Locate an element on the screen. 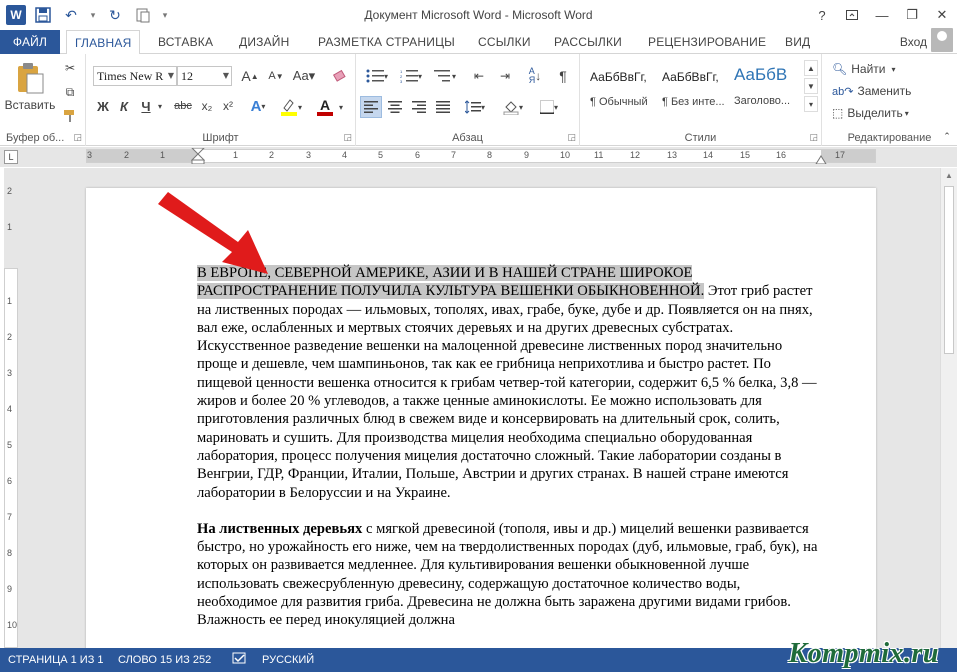 This screenshot has width=957, height=672. vruler-number: 6 is located at coordinates (10, 481).